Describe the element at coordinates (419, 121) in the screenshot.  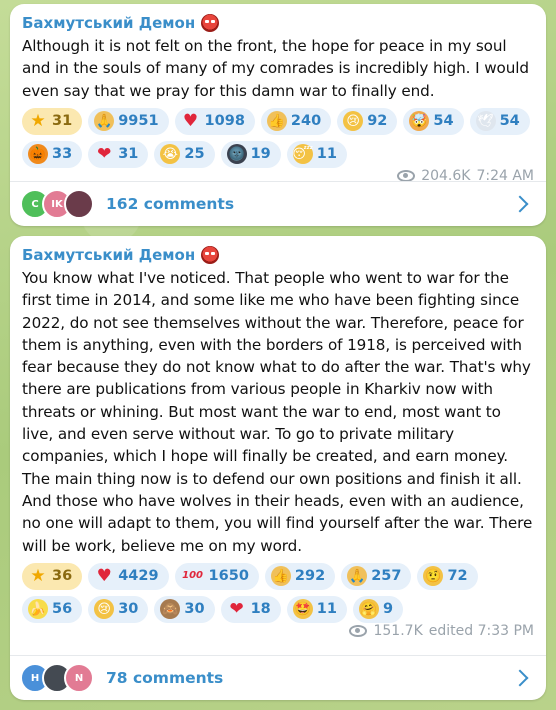
I see `exploding-head-icon: 🤯` at that location.